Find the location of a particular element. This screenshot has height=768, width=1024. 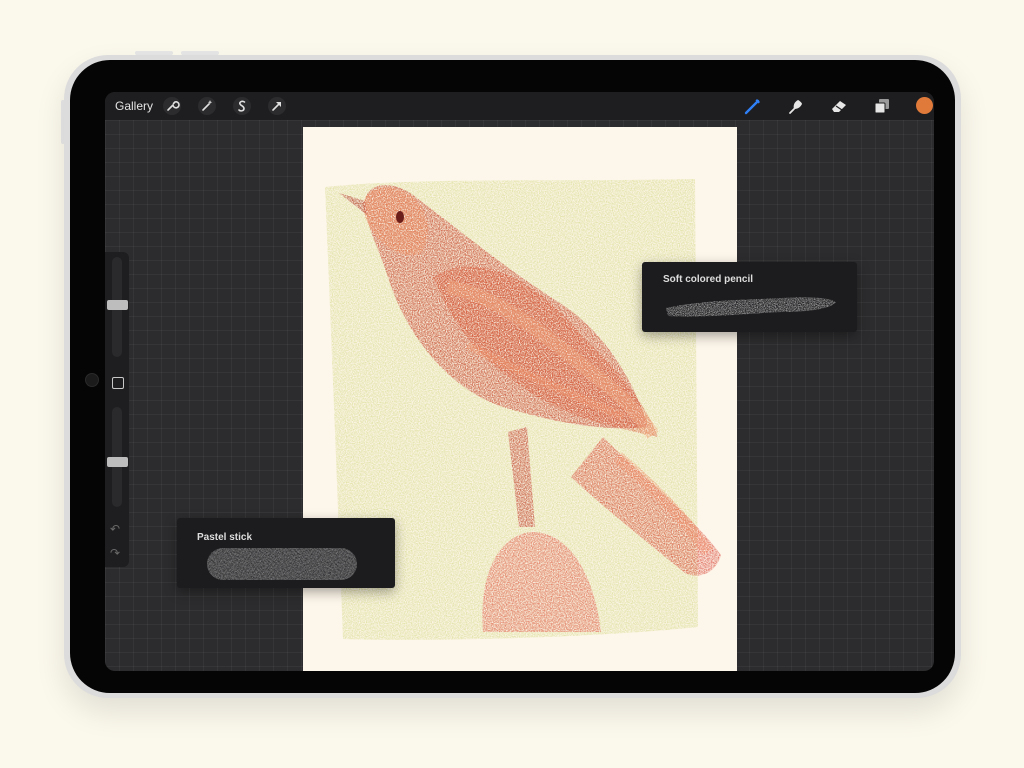

gallery-button: Gallery is located at coordinates (134, 106).